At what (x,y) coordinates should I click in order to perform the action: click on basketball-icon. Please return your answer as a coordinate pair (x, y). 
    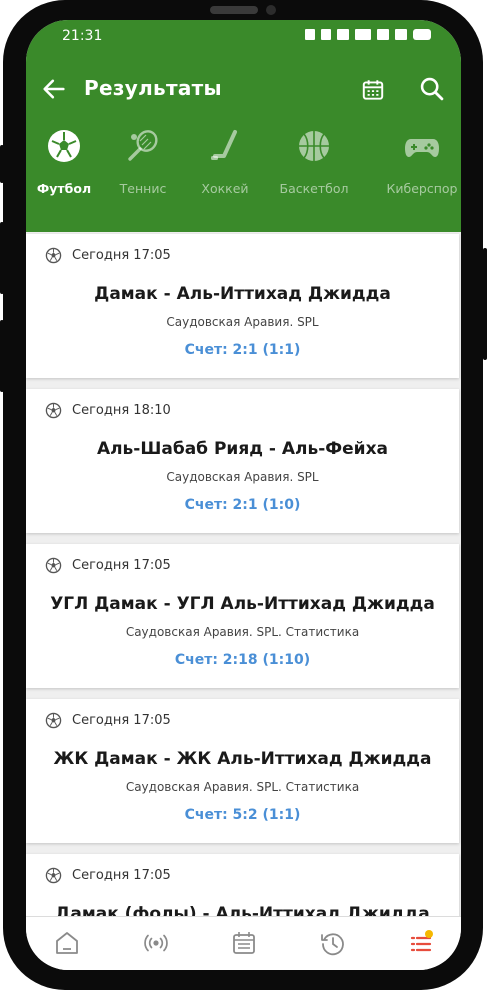
    Looking at the image, I should click on (314, 146).